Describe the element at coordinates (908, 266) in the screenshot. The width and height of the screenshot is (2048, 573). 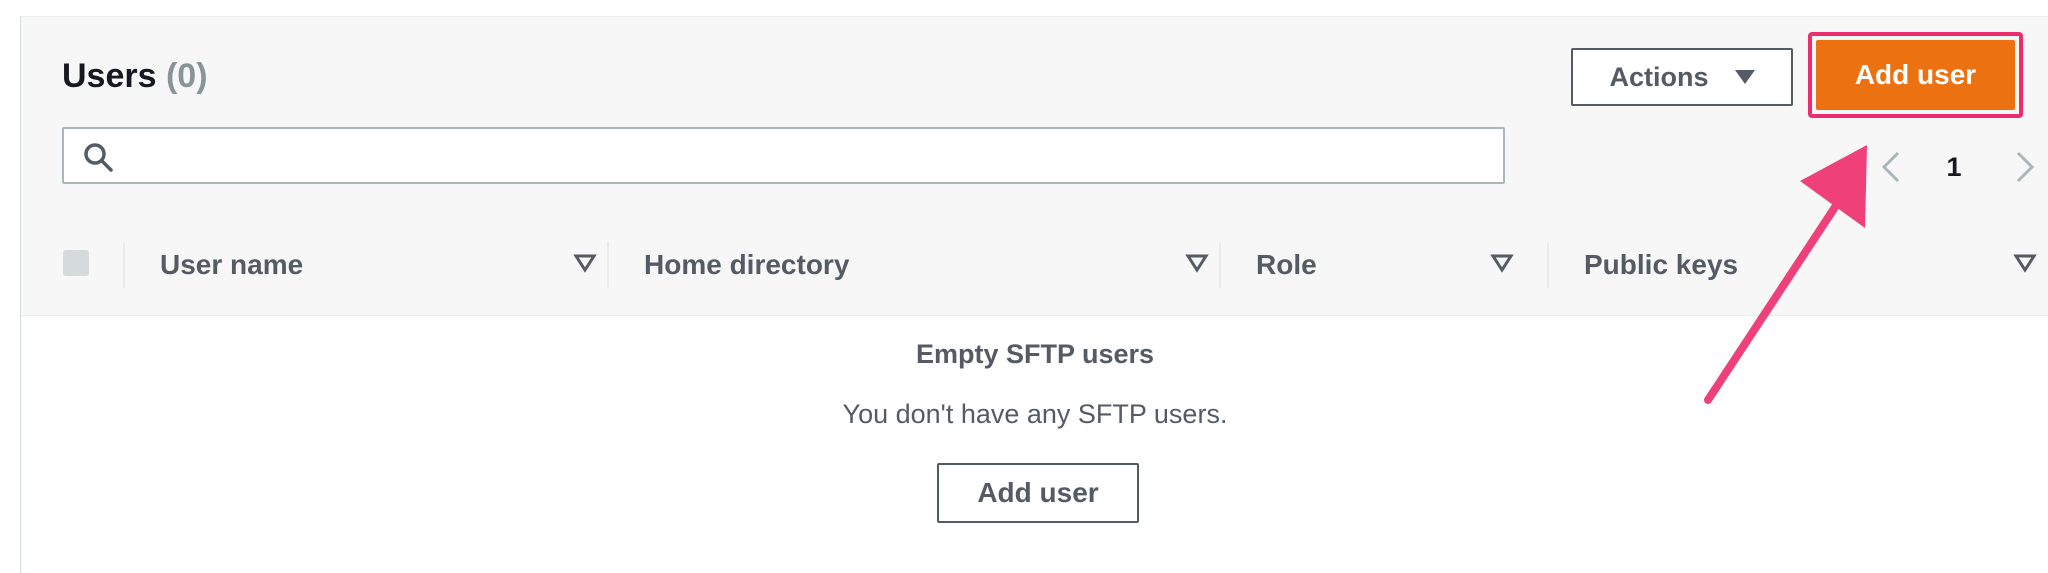
I see `column-home-directory: Home directory` at that location.